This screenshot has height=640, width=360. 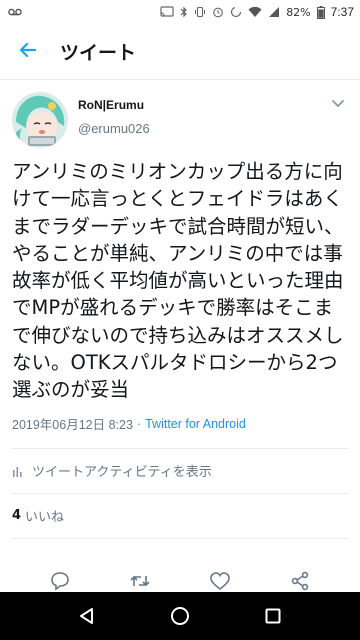 What do you see at coordinates (342, 12) in the screenshot?
I see `clock: 7:37` at bounding box center [342, 12].